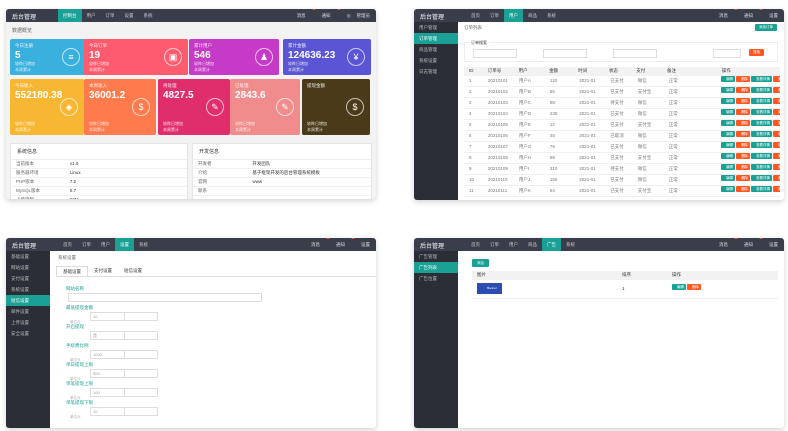 This screenshot has height=431, width=788. I want to click on tab-payment: 支付设置, so click(103, 271).